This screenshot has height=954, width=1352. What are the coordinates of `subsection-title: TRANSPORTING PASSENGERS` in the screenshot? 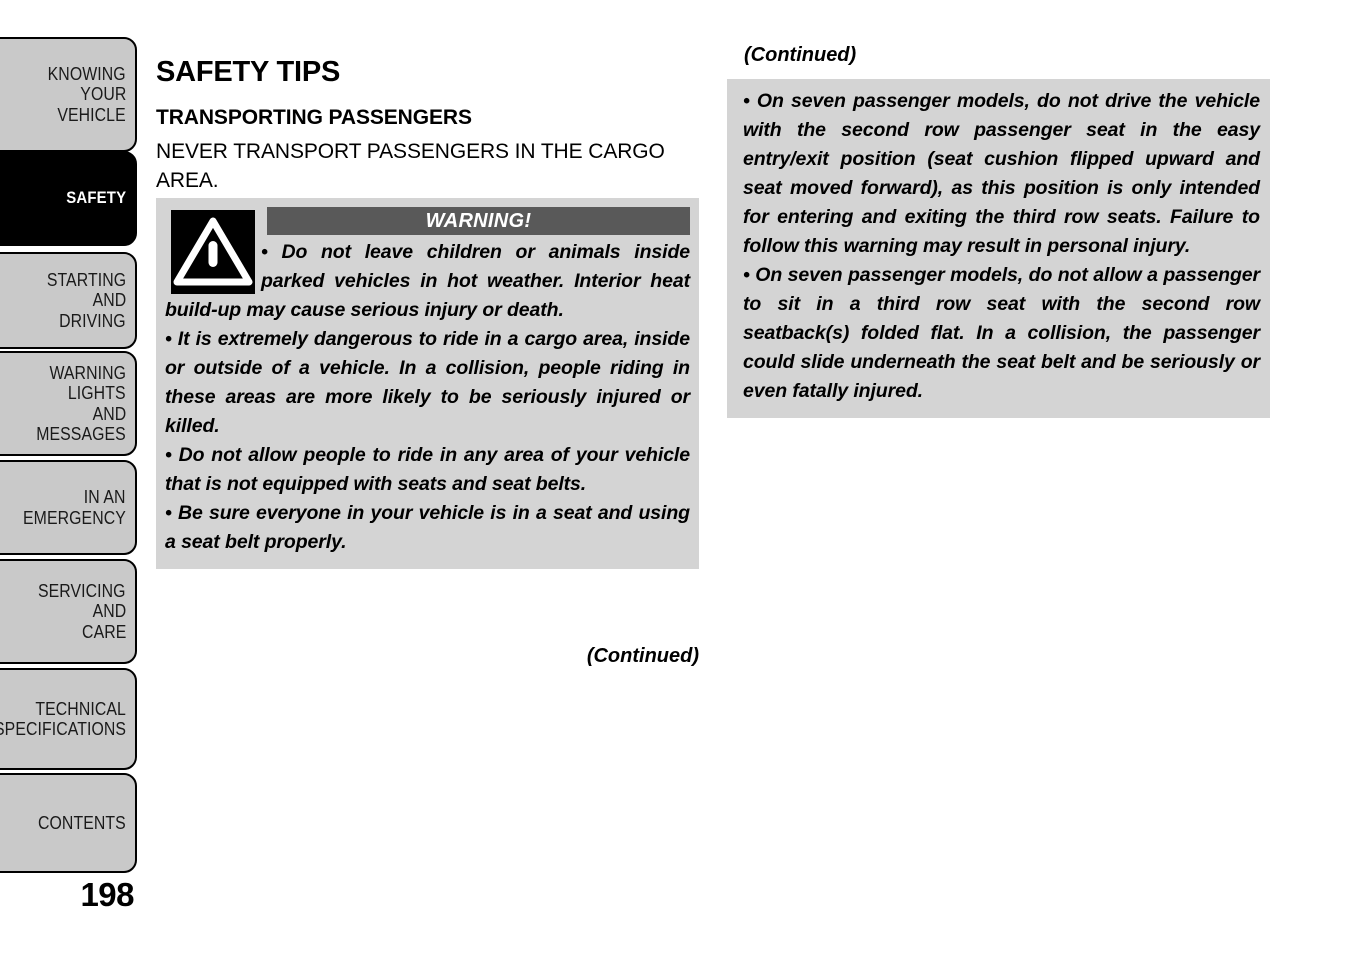 It's located at (314, 118).